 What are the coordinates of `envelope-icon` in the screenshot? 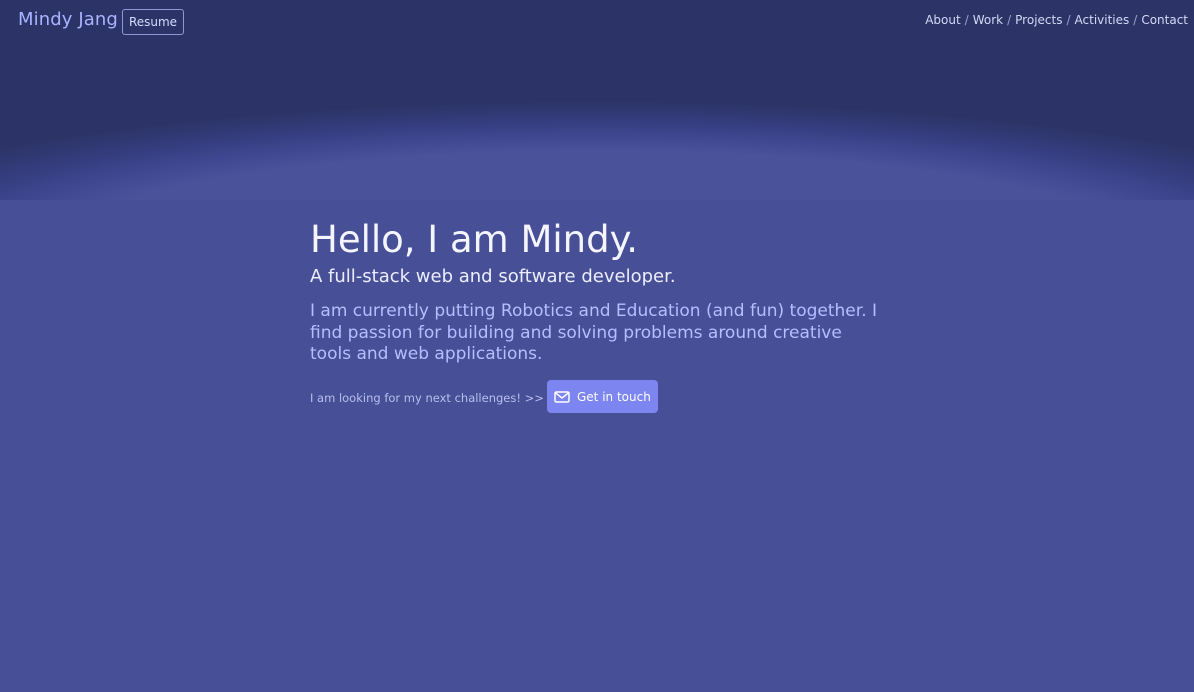 It's located at (562, 396).